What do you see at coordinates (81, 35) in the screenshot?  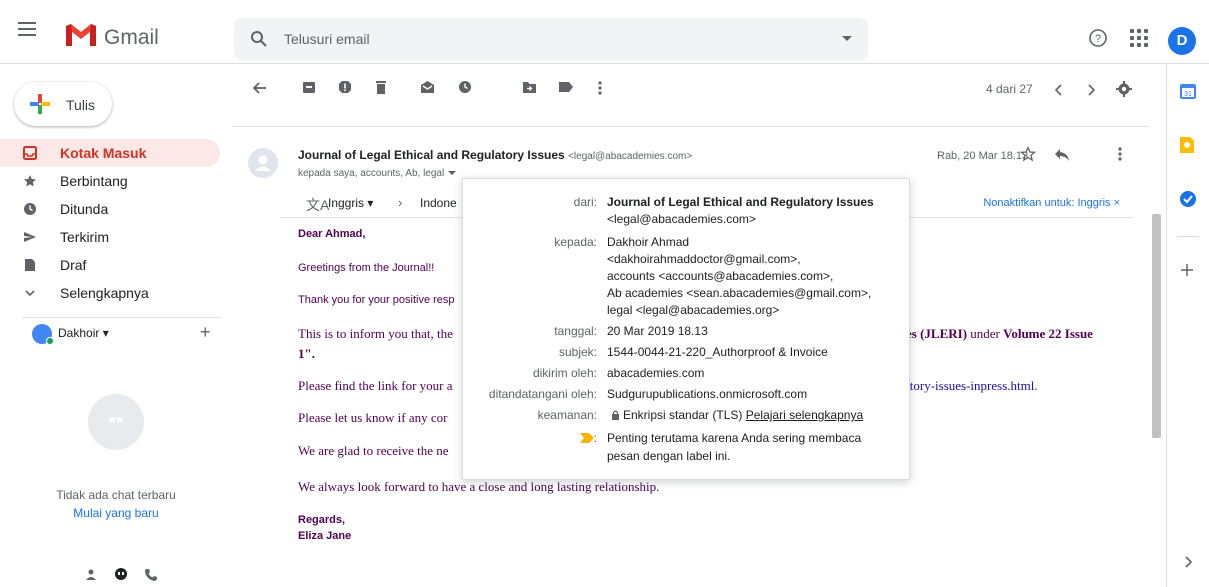 I see `gmail-logo` at bounding box center [81, 35].